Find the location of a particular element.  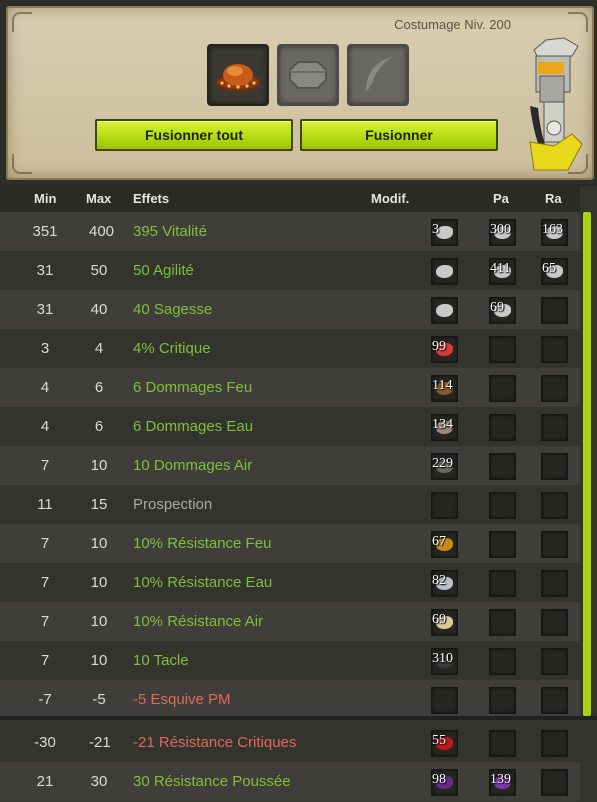

pa-rune-slot: 411 is located at coordinates (502, 271).